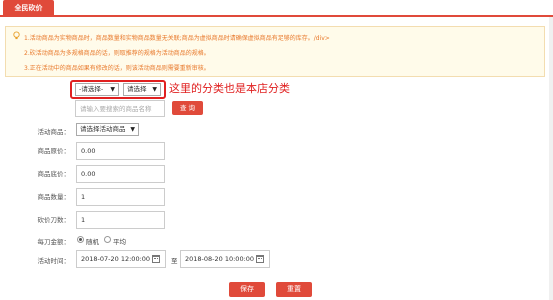  What do you see at coordinates (187, 108) in the screenshot?
I see `query-button: 查 询` at bounding box center [187, 108].